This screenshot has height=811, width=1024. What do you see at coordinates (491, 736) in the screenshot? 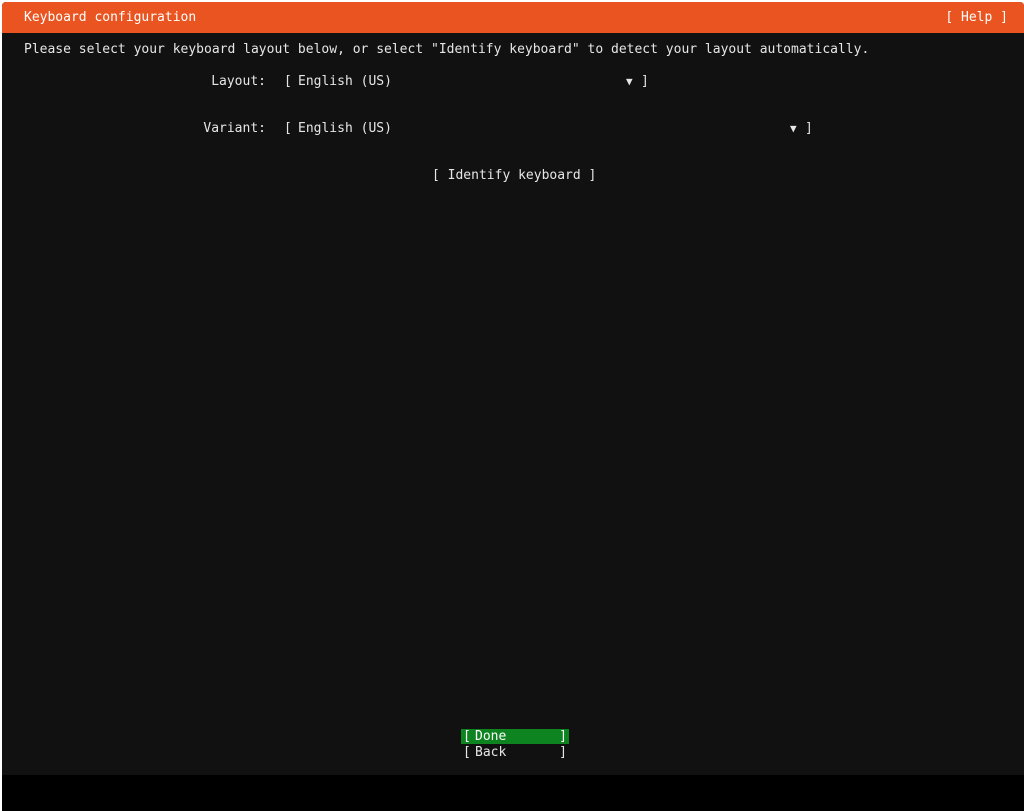
I see `done-label: Done` at bounding box center [491, 736].